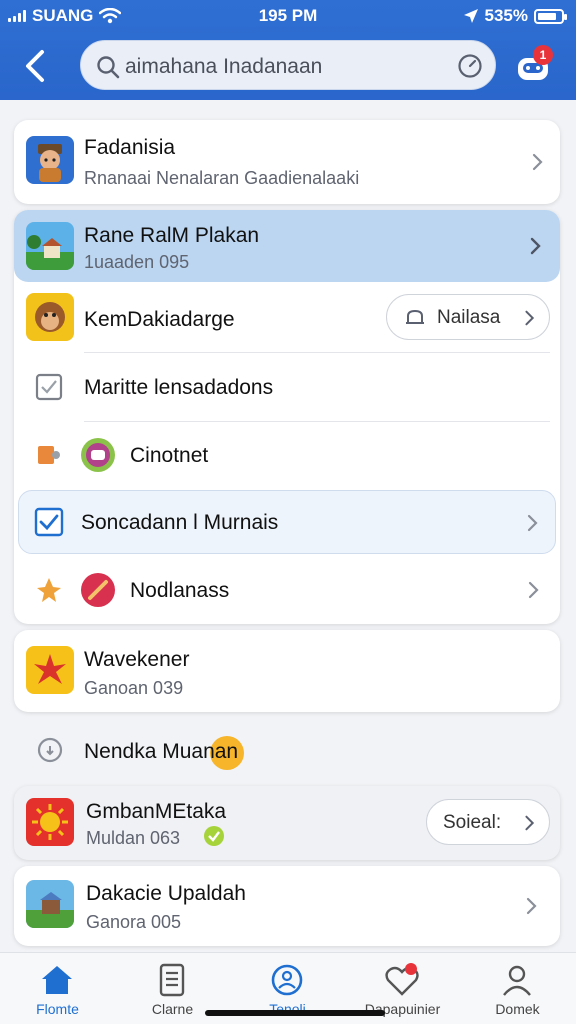  I want to click on village-icon, so click(50, 904).